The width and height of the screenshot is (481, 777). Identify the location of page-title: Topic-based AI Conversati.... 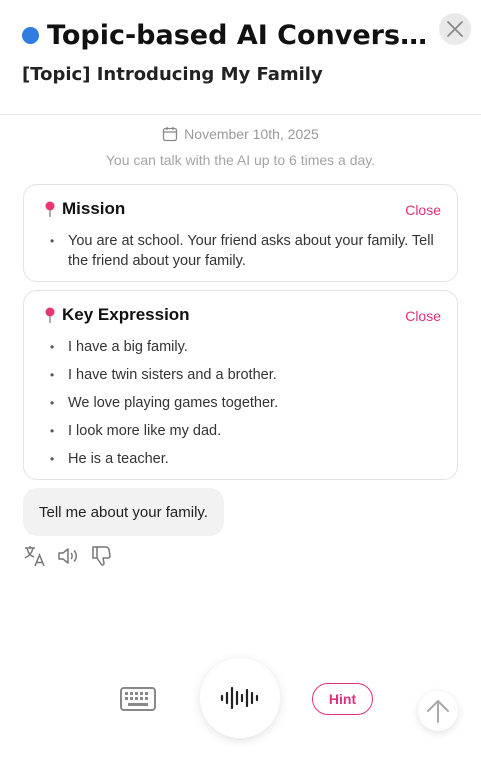
(244, 35).